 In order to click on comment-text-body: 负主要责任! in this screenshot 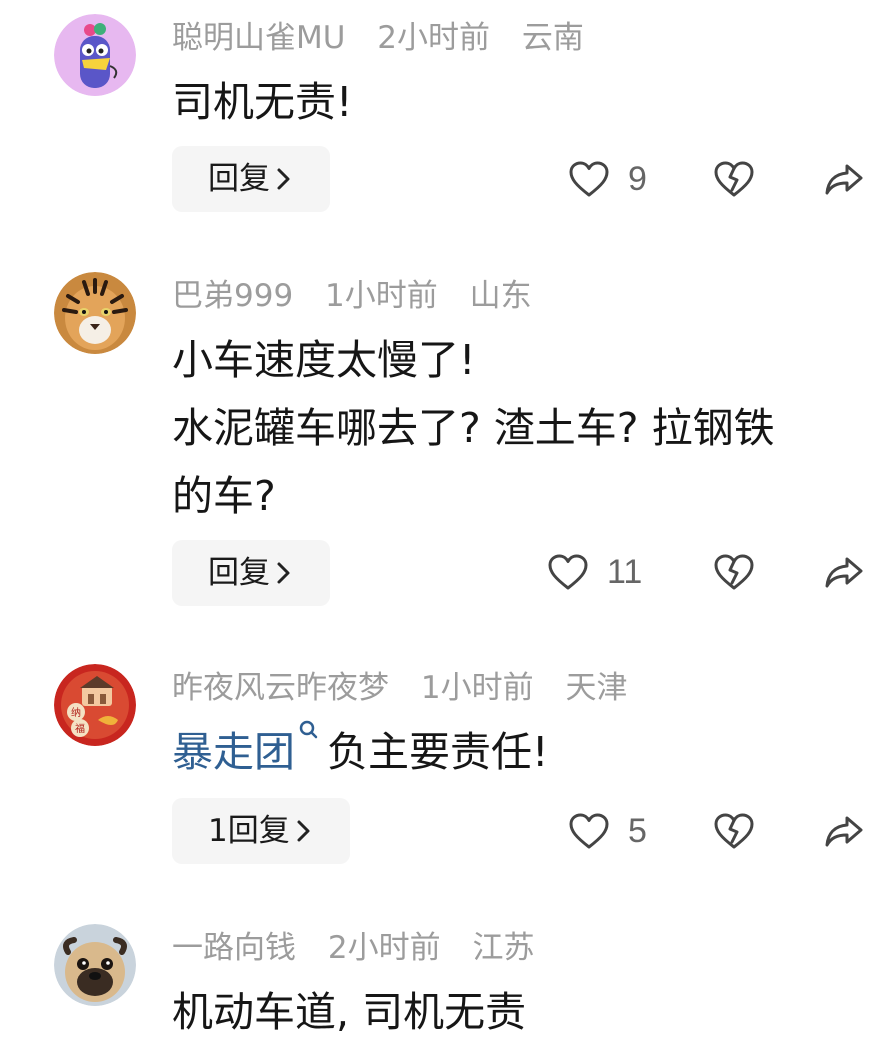, I will do `click(438, 752)`.